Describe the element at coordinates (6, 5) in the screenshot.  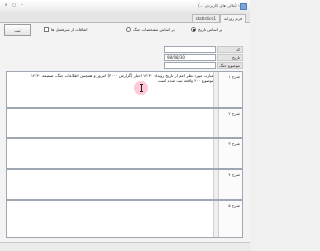
I see `close-button: ✕` at that location.